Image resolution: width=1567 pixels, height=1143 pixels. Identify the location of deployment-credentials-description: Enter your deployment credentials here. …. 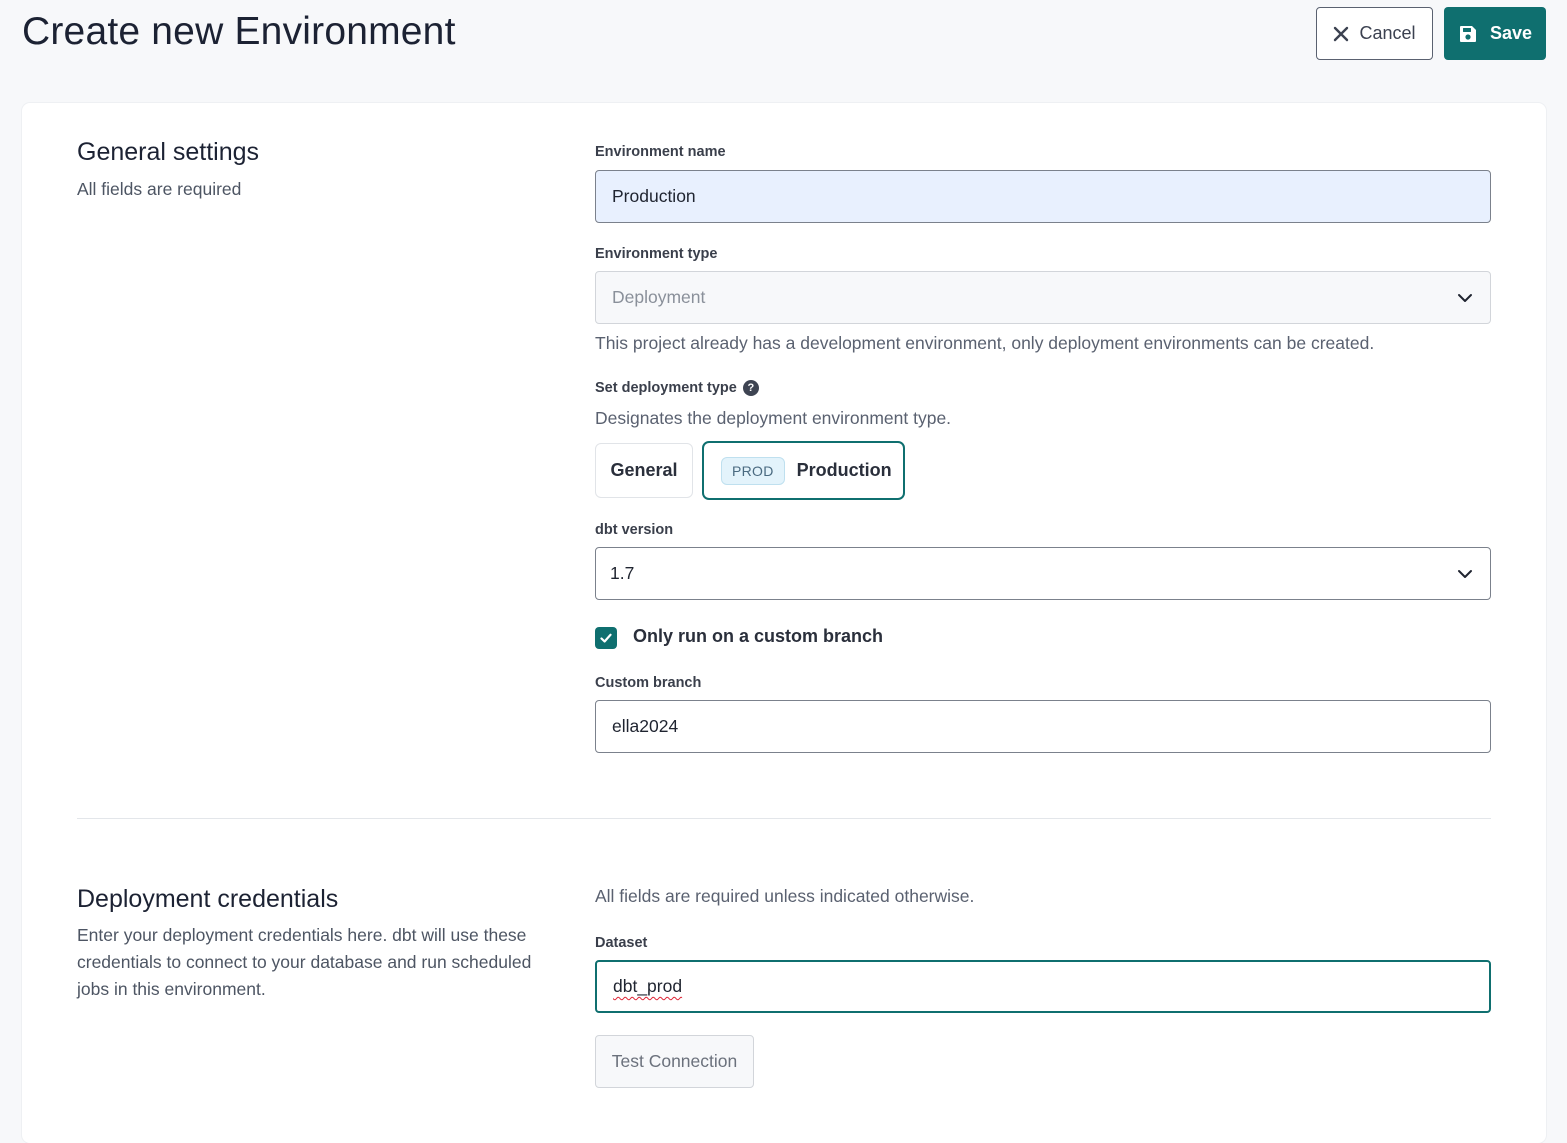
(304, 962).